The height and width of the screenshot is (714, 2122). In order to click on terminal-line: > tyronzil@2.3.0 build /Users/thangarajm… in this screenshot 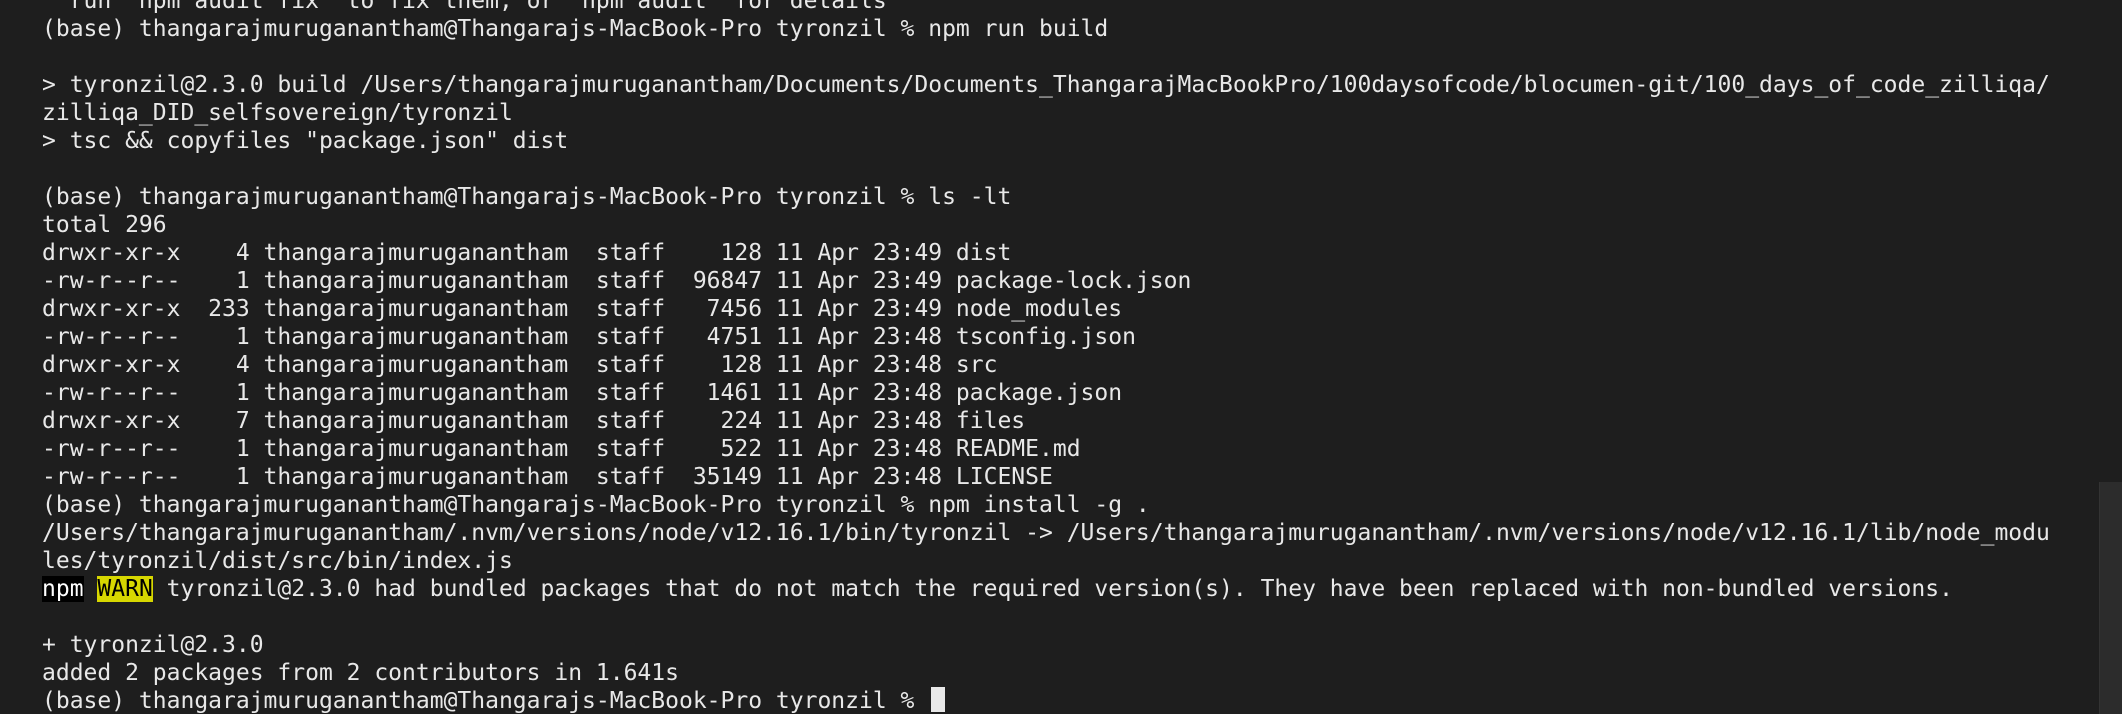, I will do `click(1046, 85)`.